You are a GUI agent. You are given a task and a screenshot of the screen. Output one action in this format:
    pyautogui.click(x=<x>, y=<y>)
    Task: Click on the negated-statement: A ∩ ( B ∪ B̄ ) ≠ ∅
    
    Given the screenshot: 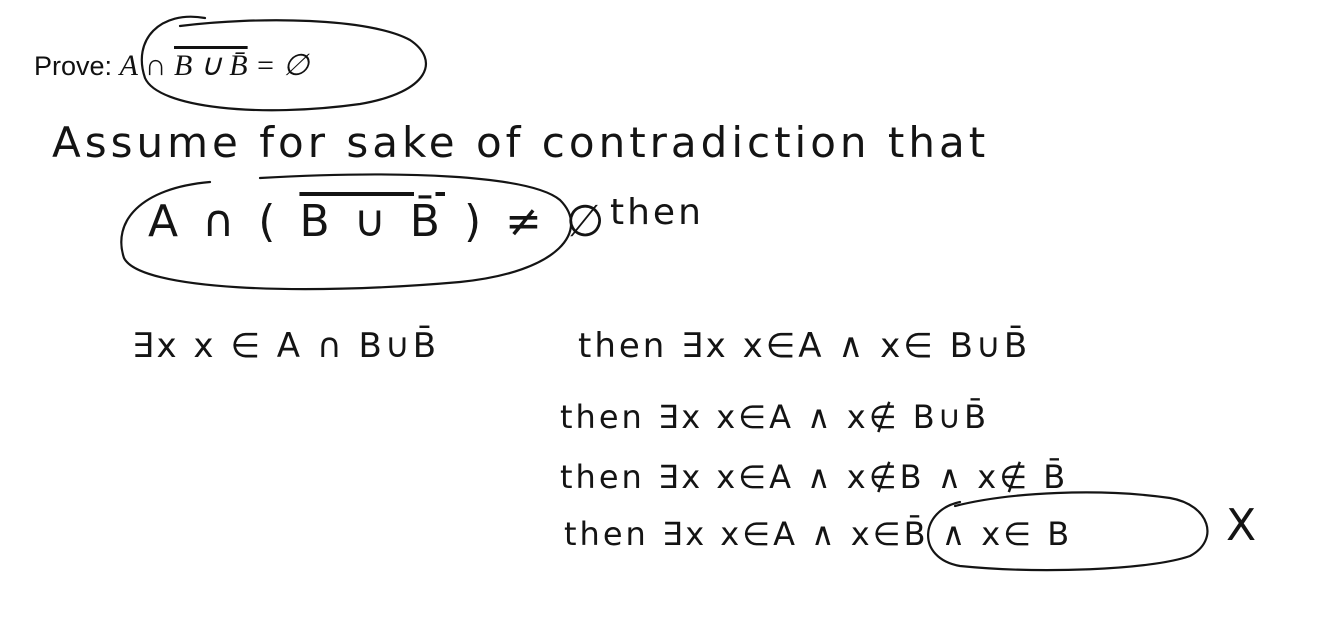 What is the action you would take?
    pyautogui.click(x=378, y=221)
    